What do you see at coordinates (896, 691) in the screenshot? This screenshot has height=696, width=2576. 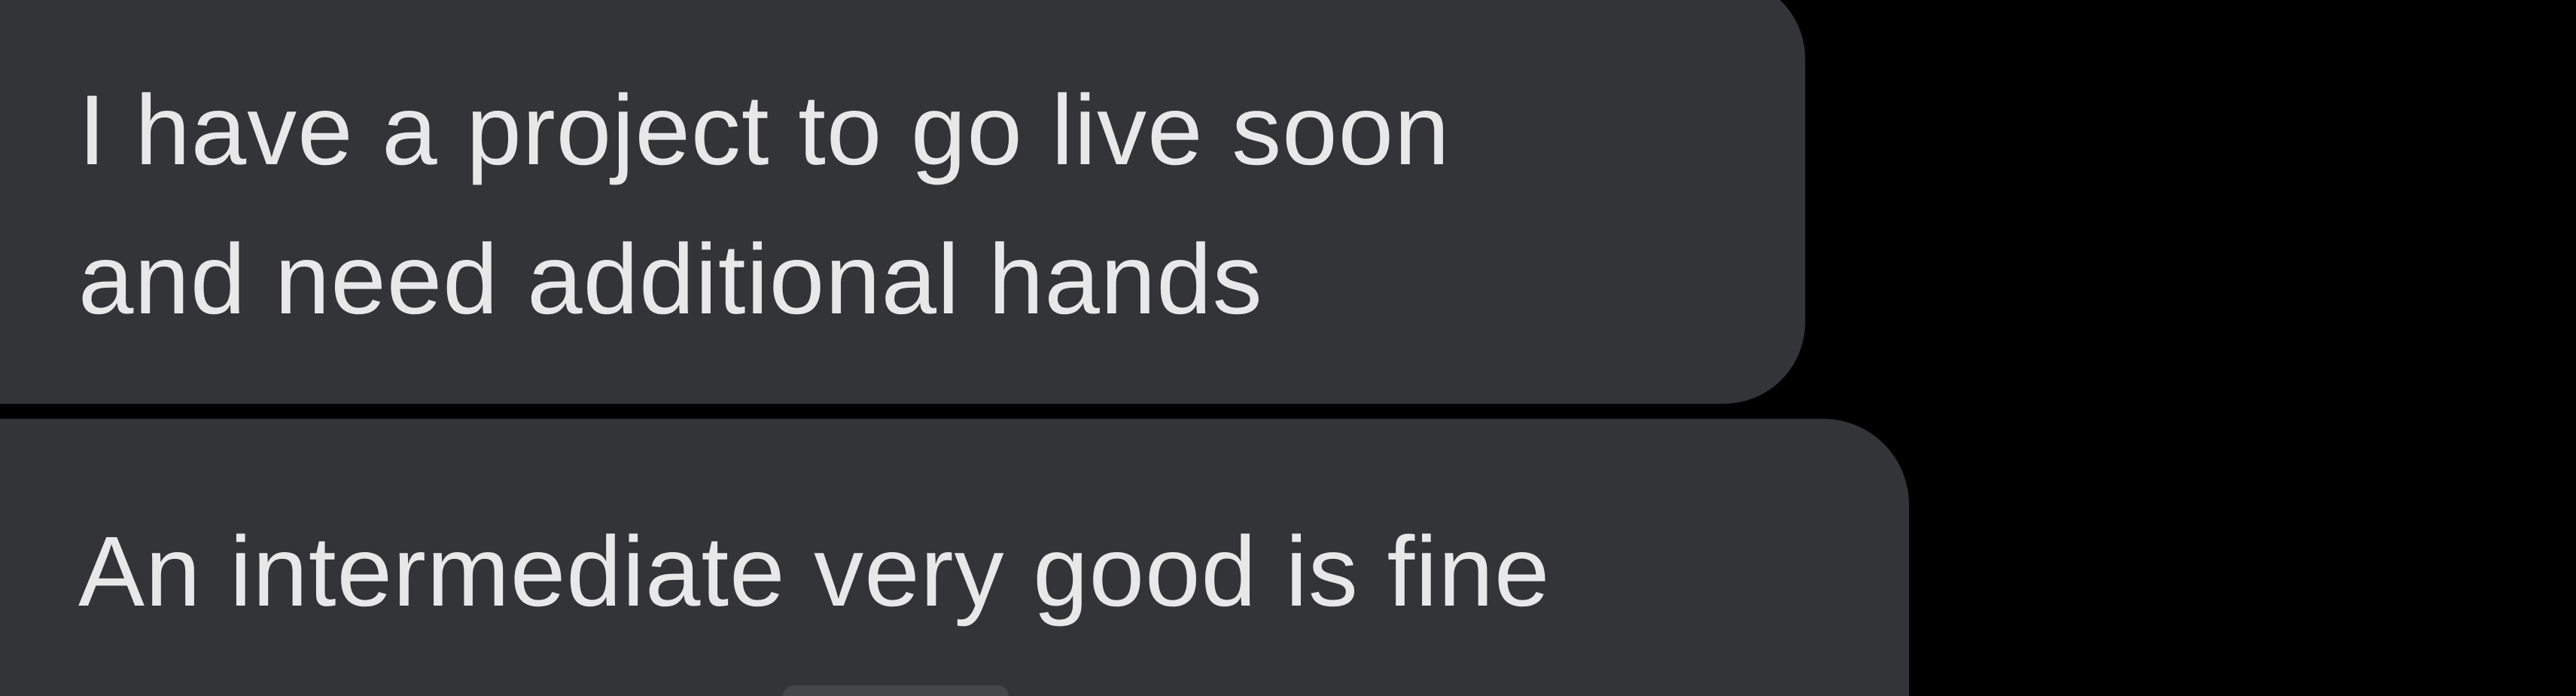 I see `next-bubble-edge` at bounding box center [896, 691].